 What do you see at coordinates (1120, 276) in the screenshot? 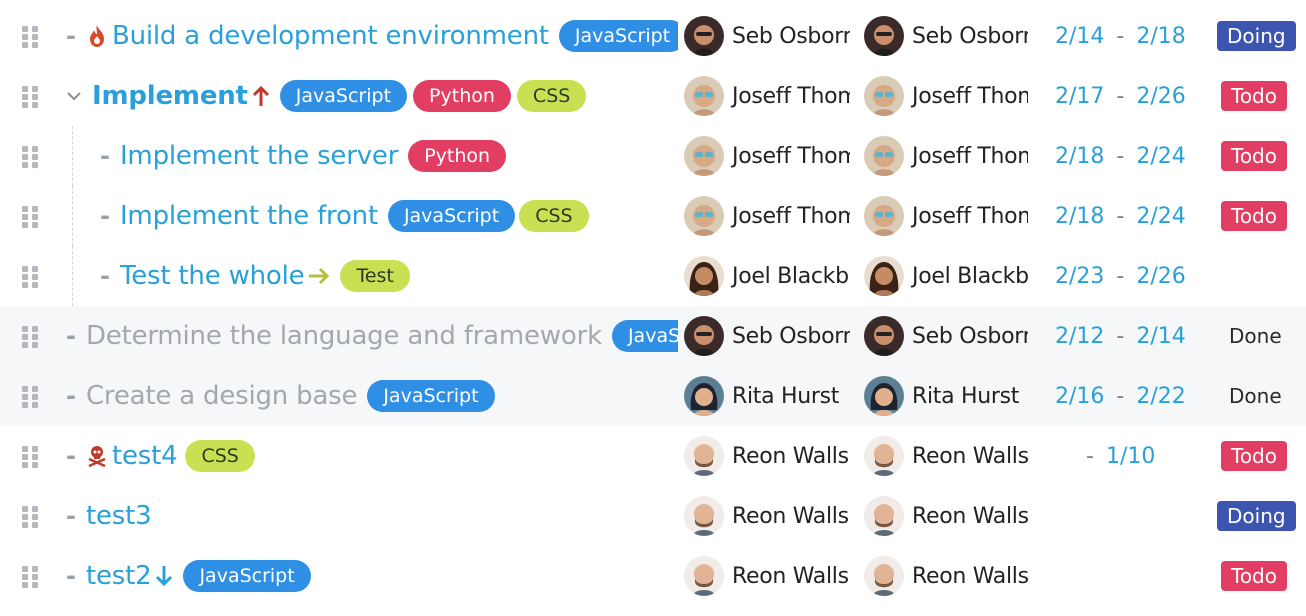
I see `date-range: 2/23-2/26` at bounding box center [1120, 276].